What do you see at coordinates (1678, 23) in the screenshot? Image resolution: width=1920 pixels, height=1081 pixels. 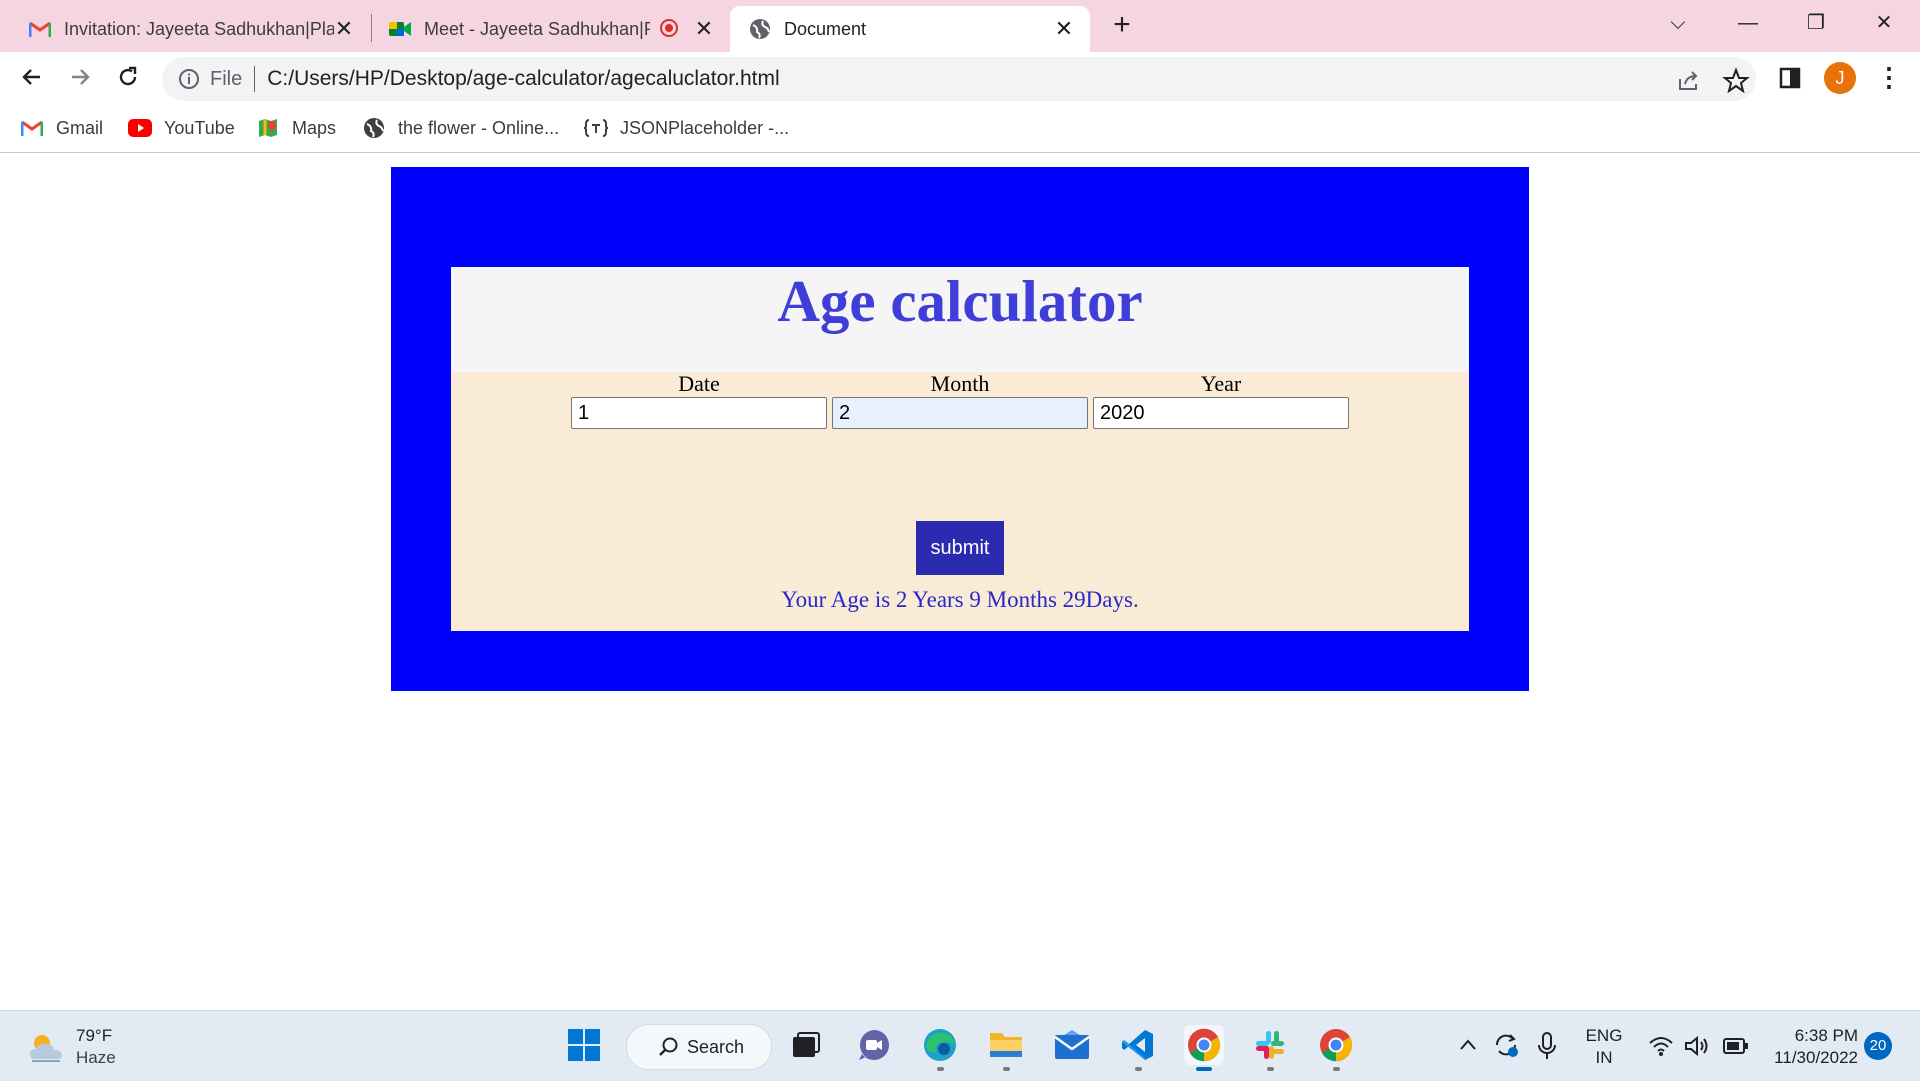 I see `tab-search-dropdown-icon: ⌵` at bounding box center [1678, 23].